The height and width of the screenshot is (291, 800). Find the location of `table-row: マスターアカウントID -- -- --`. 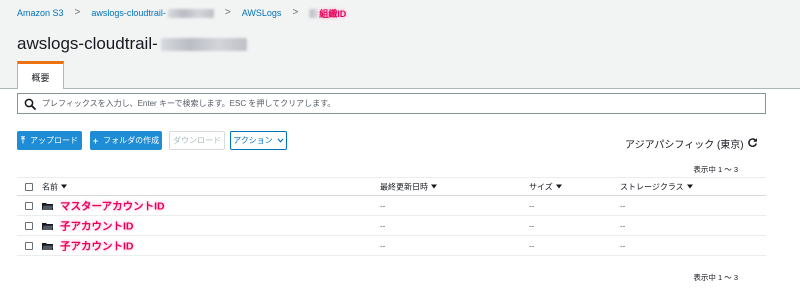

table-row: マスターアカウントID -- -- -- is located at coordinates (391, 206).